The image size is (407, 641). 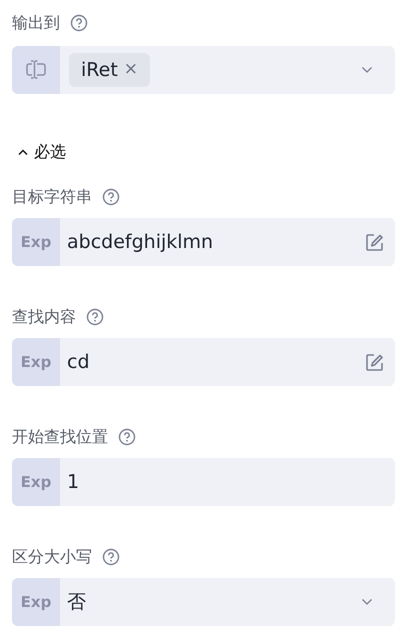 I want to click on field-label: 区分大小写, so click(x=52, y=557).